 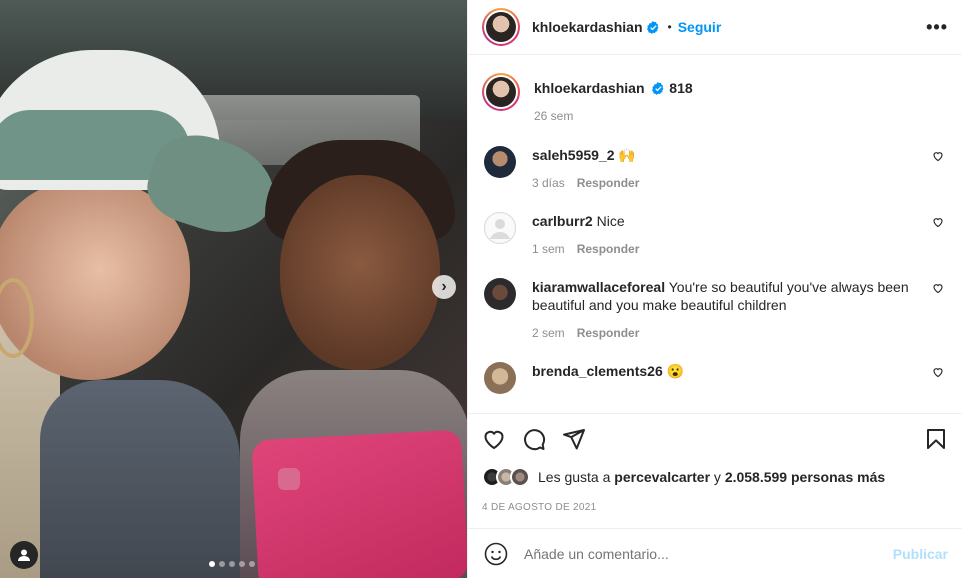 I want to click on comment-input, so click(x=708, y=553).